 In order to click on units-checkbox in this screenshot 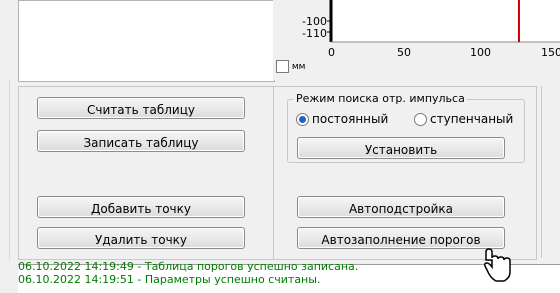, I will do `click(282, 66)`.